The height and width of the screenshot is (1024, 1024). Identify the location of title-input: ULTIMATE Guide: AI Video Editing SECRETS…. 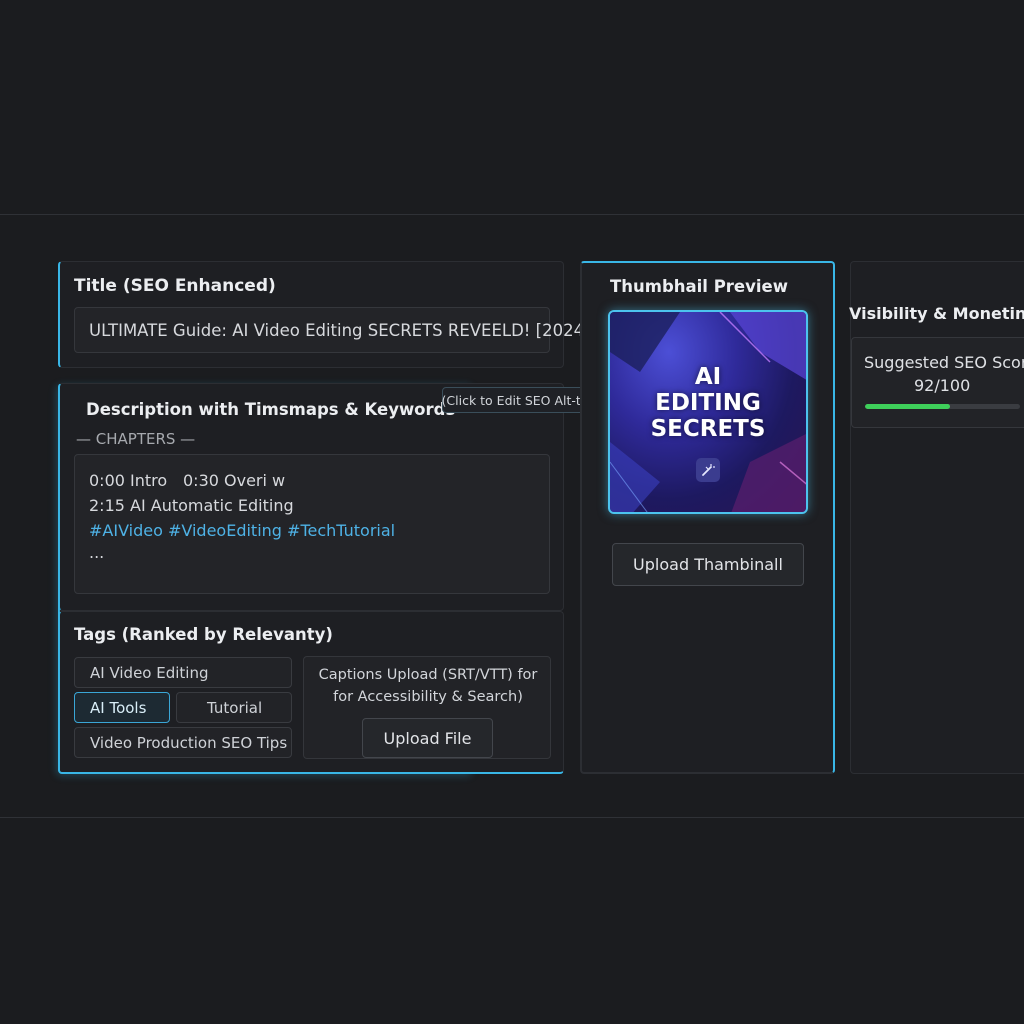
(332, 330).